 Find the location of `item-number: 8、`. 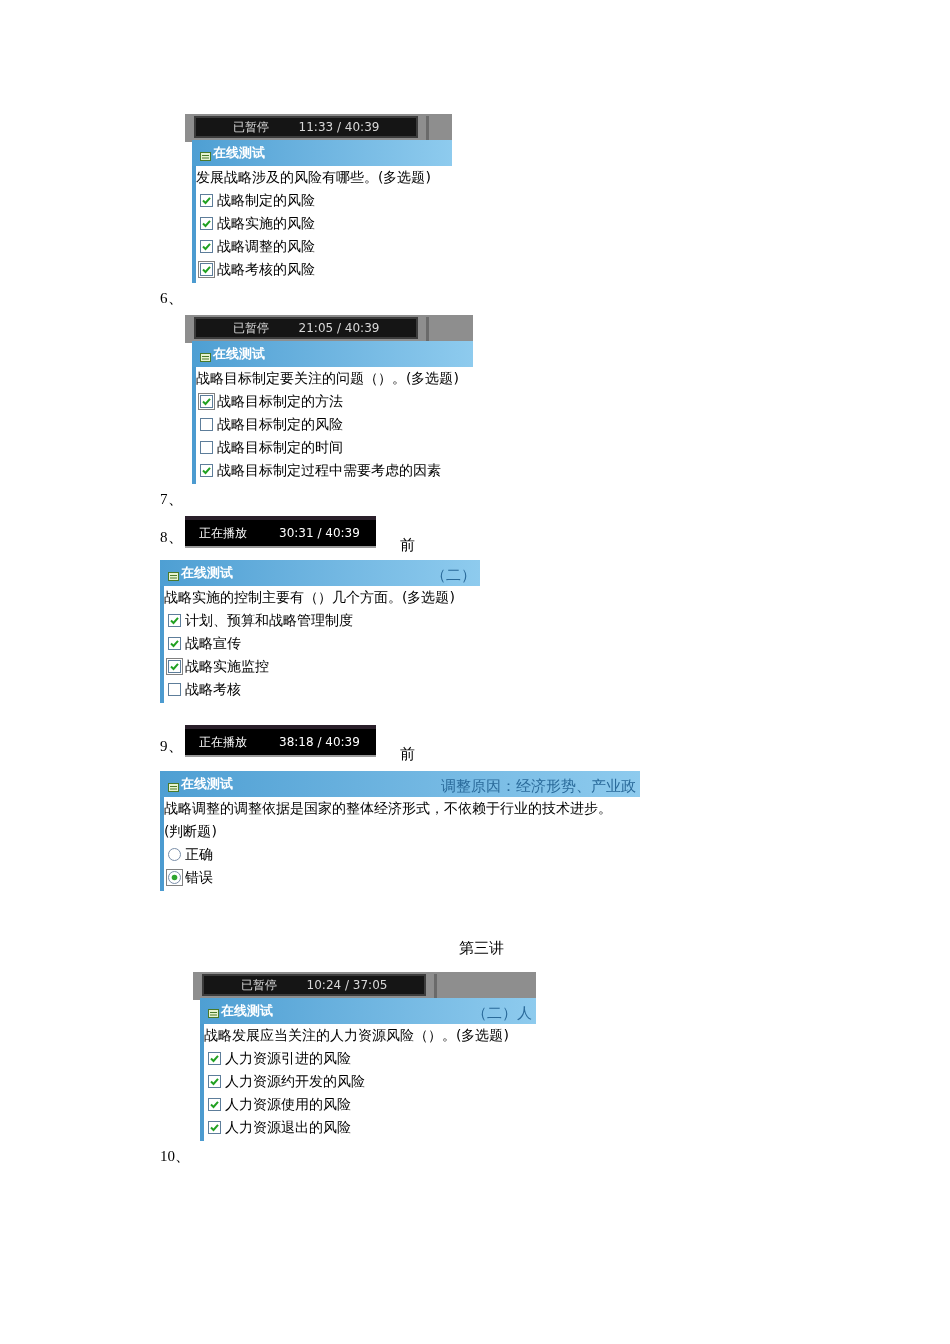

item-number: 8、 is located at coordinates (172, 537).